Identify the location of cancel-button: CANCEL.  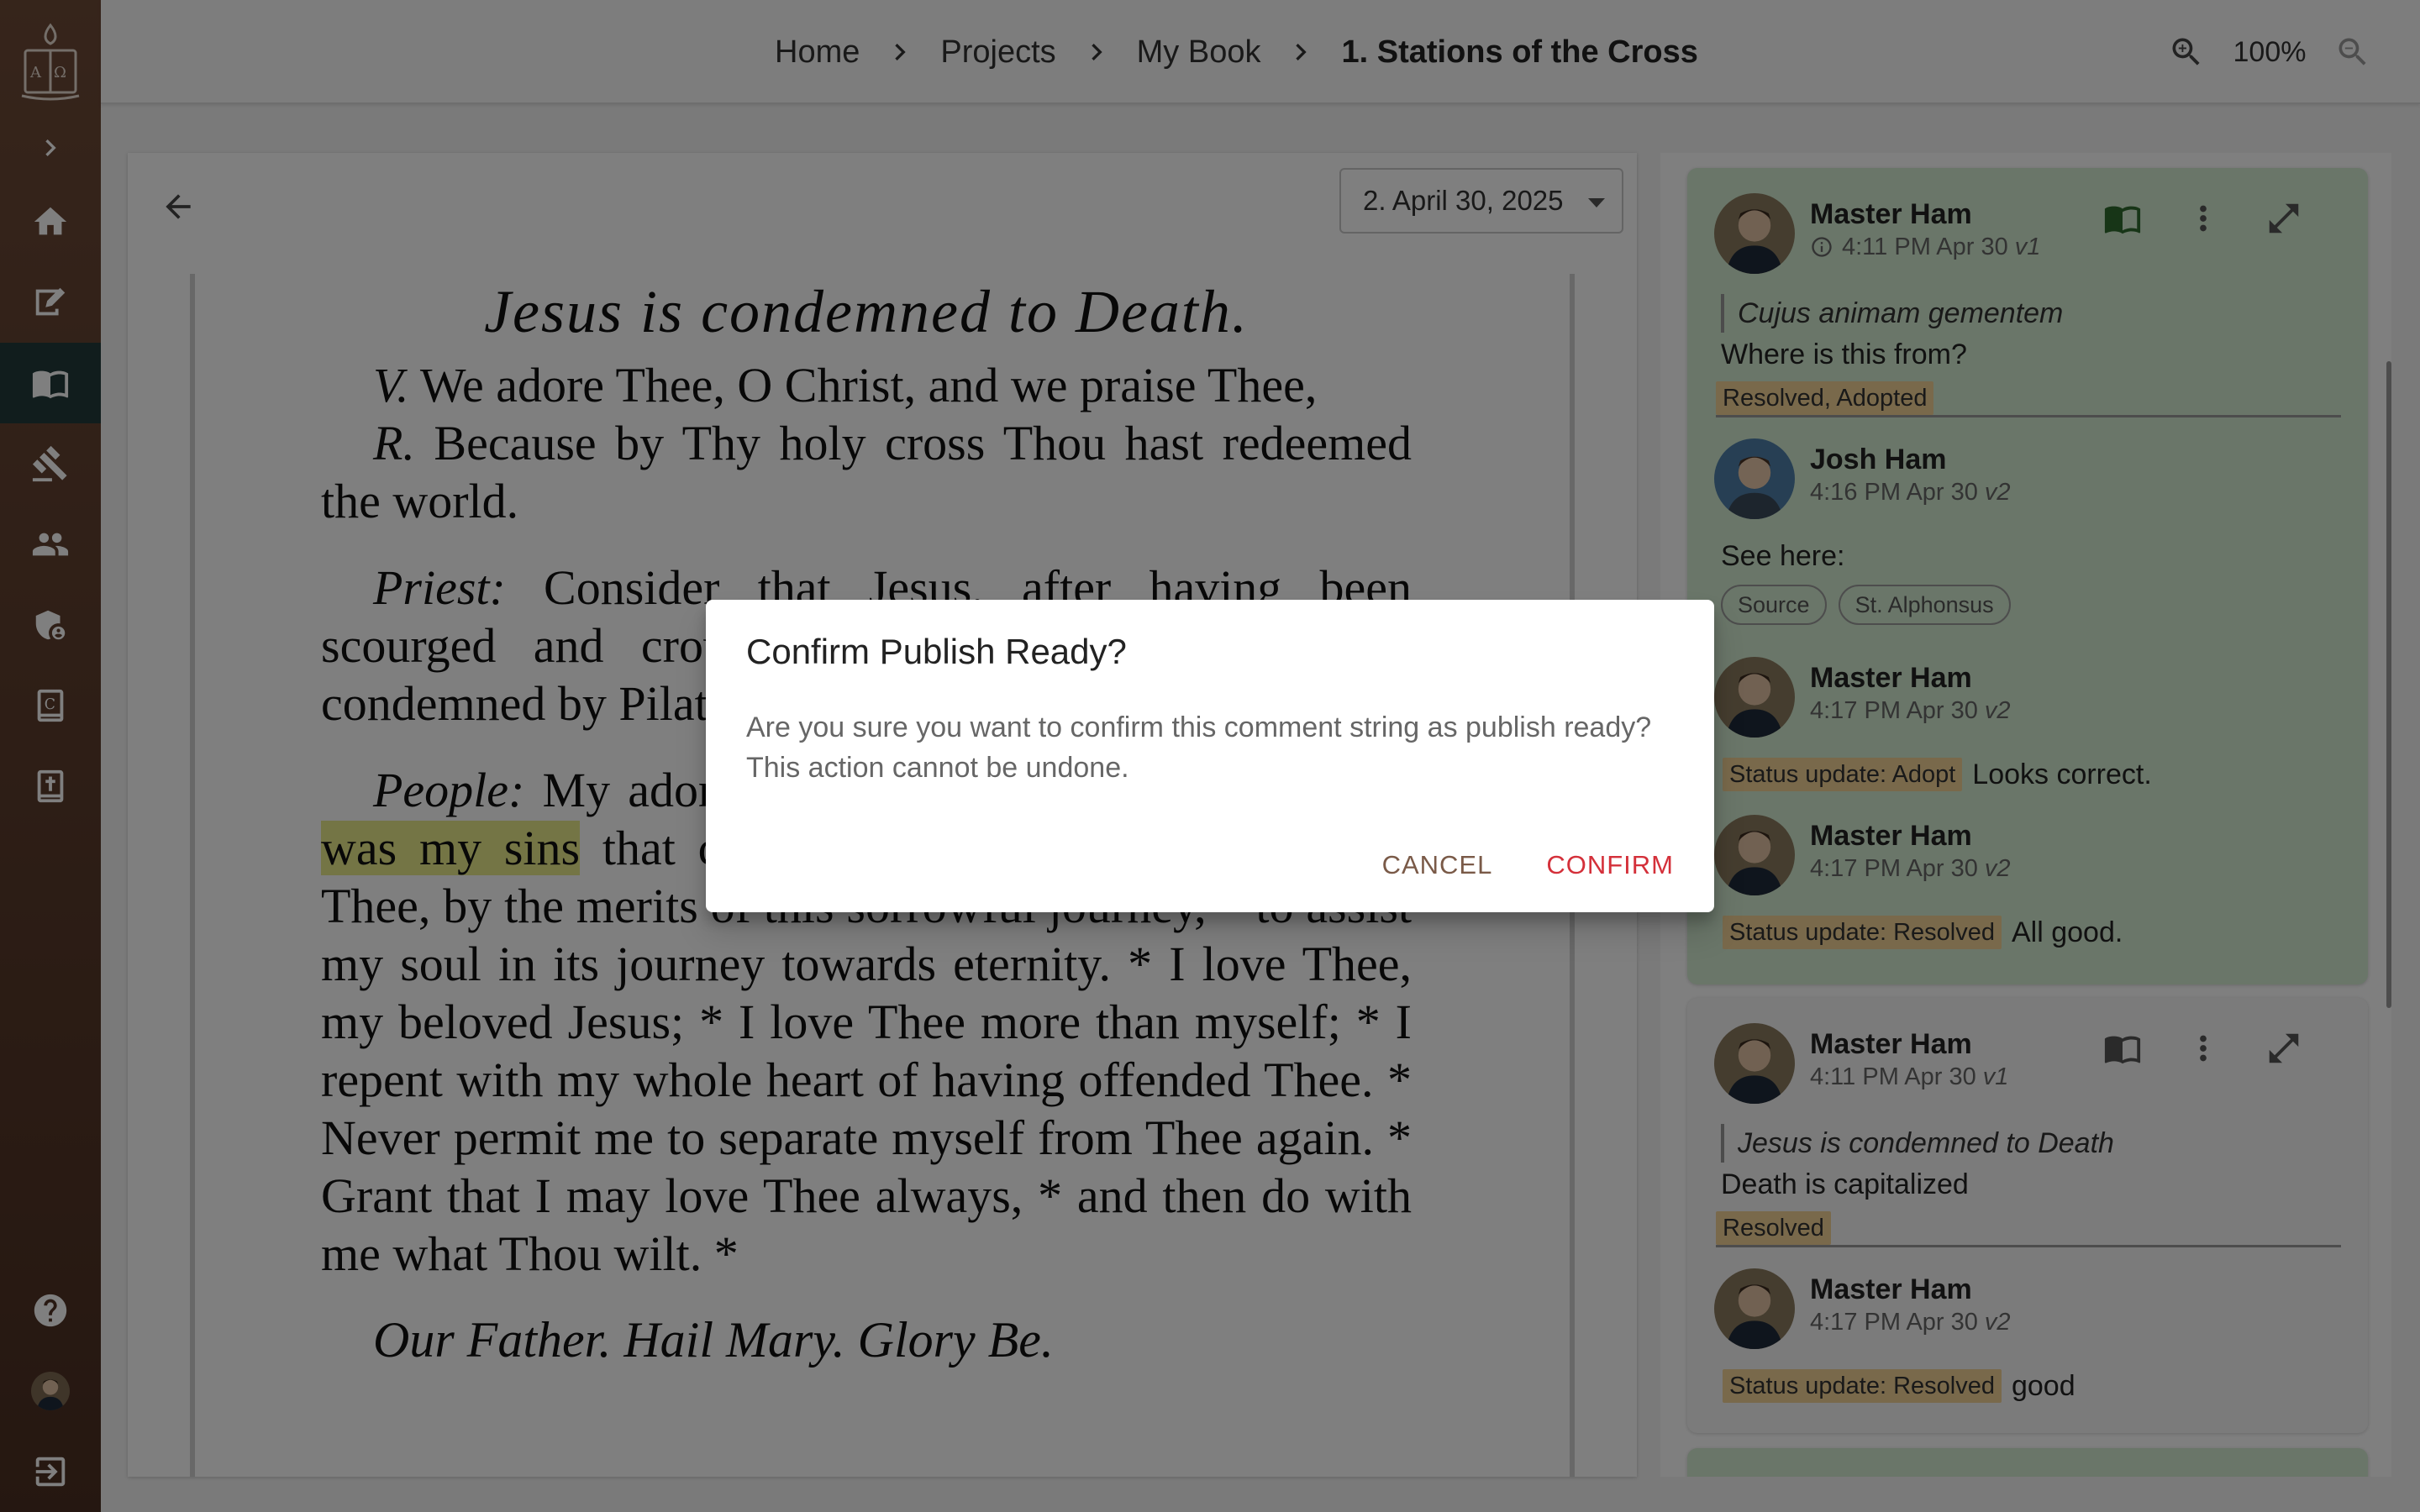
(1438, 865).